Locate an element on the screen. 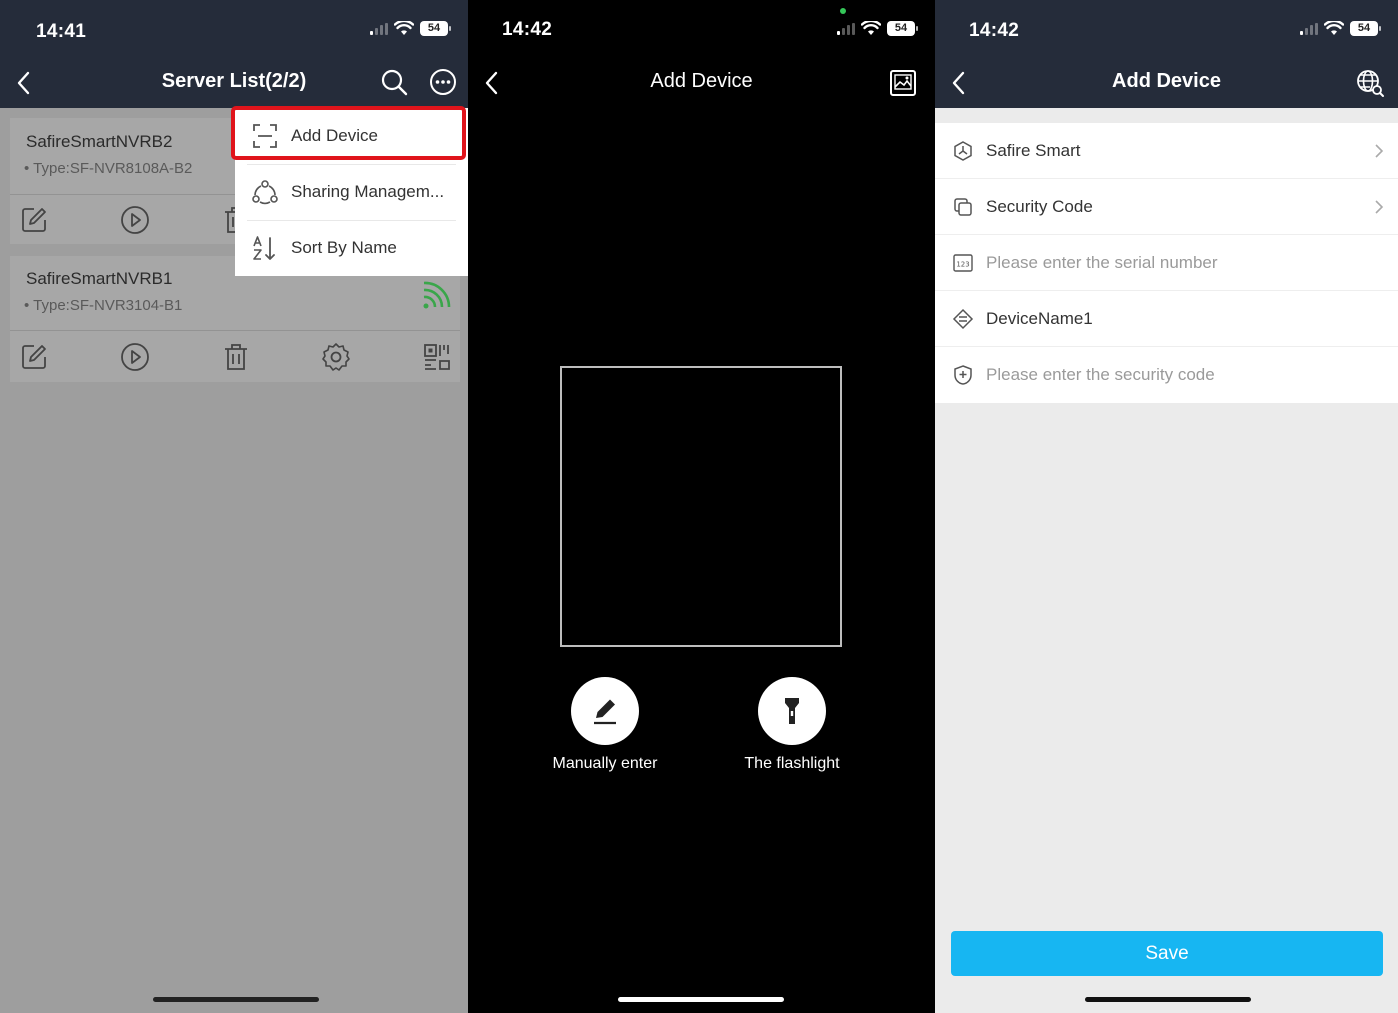  divider is located at coordinates (235, 330).